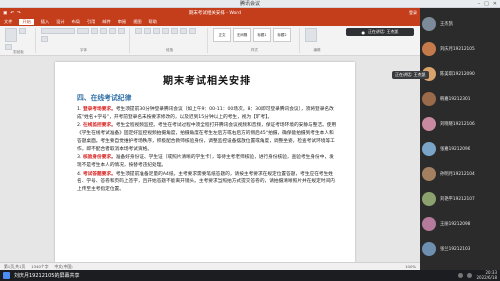 The height and width of the screenshot is (281, 500). I want to click on participant-tile: 张兰19212103, so click(460, 249).